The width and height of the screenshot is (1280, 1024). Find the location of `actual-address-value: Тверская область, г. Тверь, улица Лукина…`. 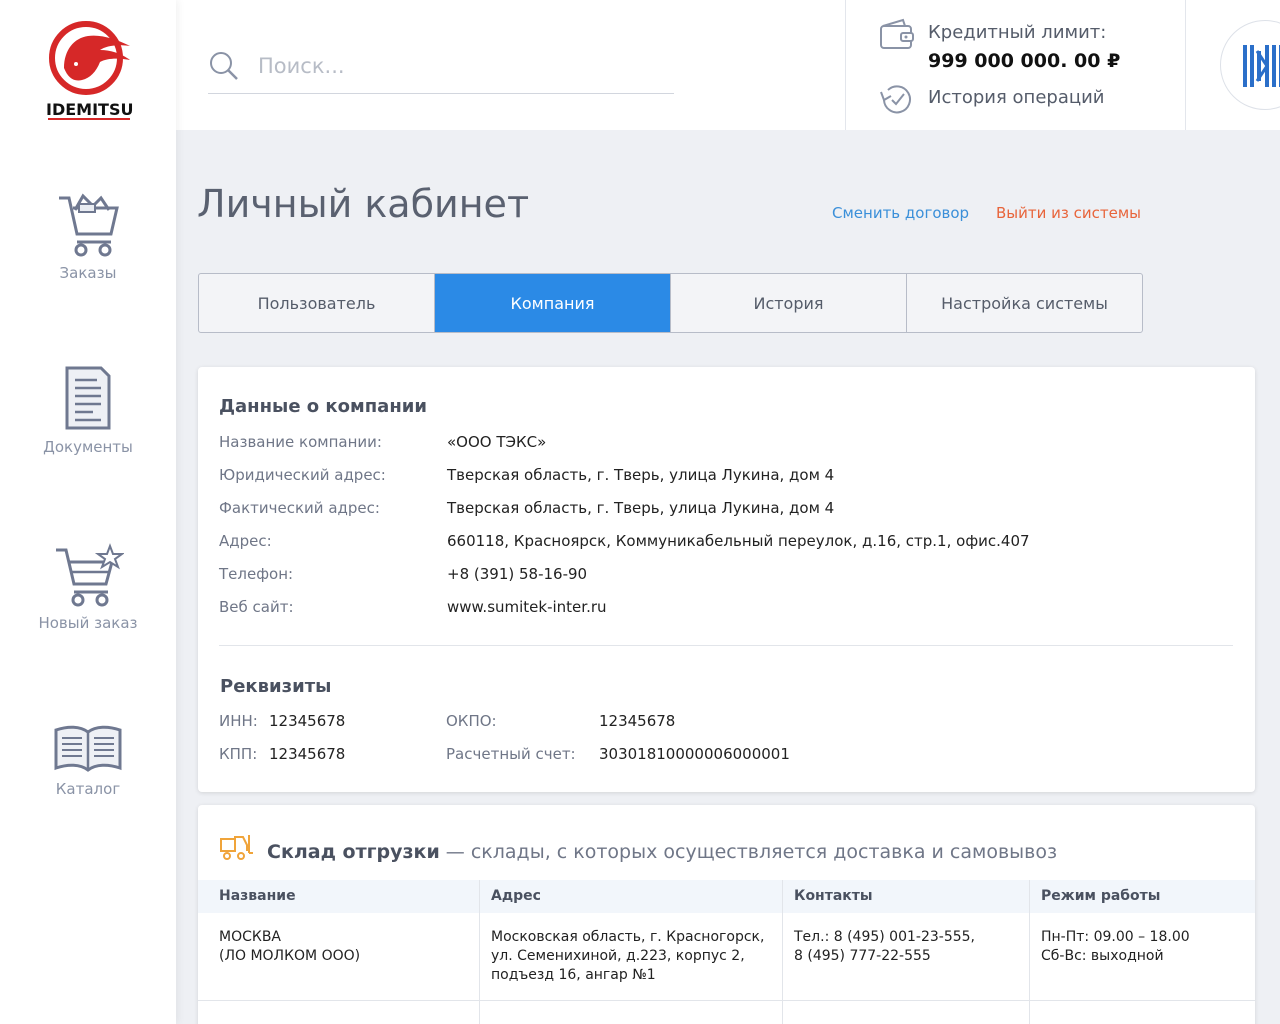

actual-address-value: Тверская область, г. Тверь, улица Лукина… is located at coordinates (641, 508).